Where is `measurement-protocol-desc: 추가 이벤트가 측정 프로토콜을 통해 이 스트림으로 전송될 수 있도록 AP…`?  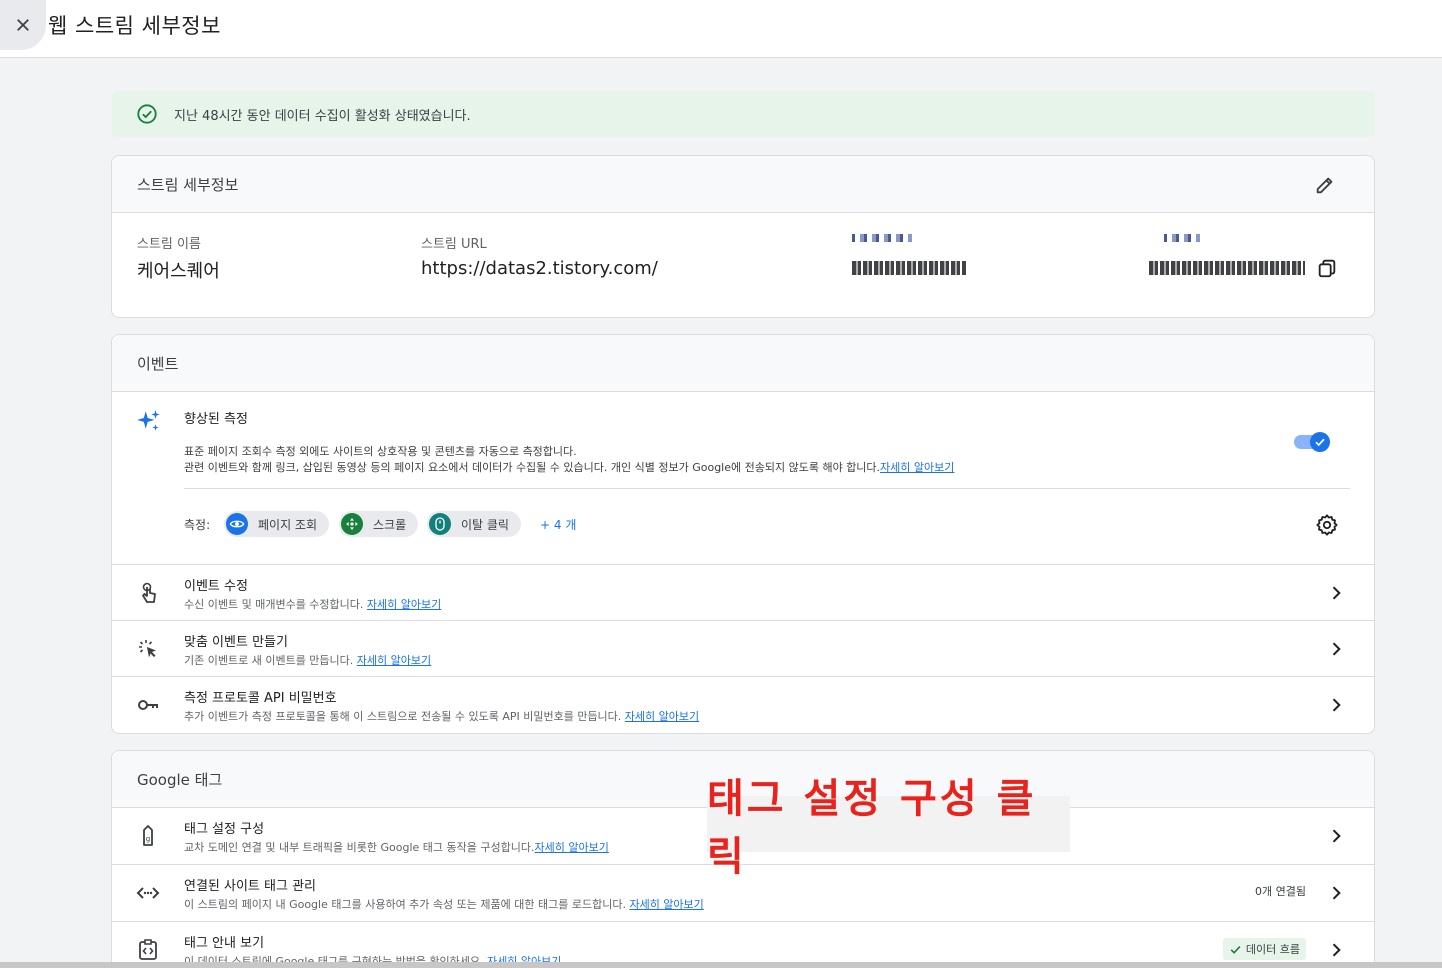
measurement-protocol-desc: 추가 이벤트가 측정 프로토콜을 통해 이 스트림으로 전송될 수 있도록 AP… is located at coordinates (441, 716).